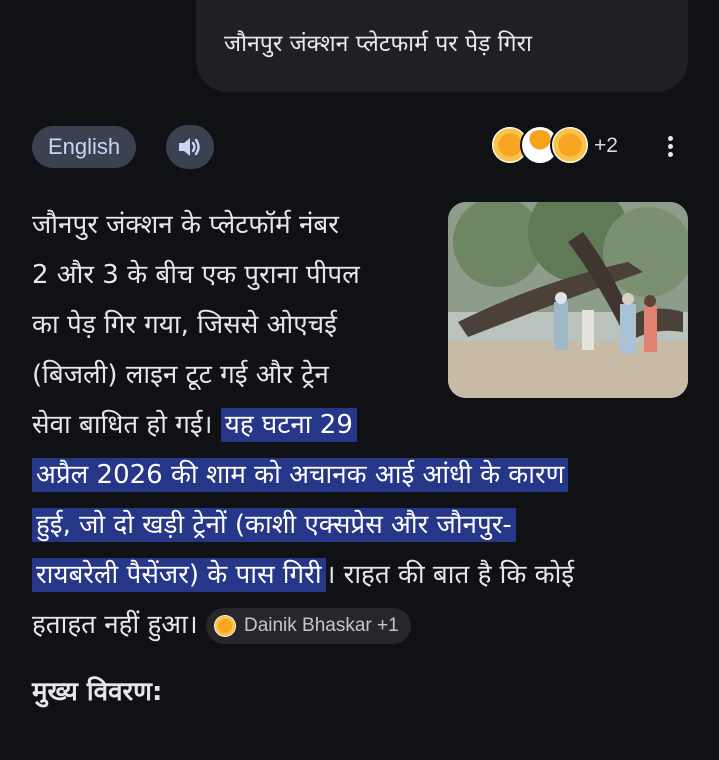  What do you see at coordinates (180, 375) in the screenshot?
I see `answer-line: (बिजली) लाइन टूट गई और ट्रेन` at bounding box center [180, 375].